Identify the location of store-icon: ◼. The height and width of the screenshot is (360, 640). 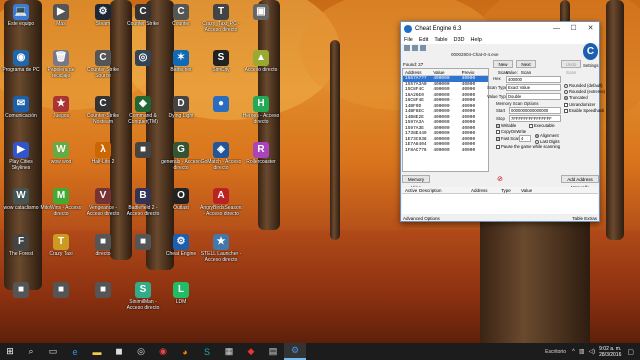
(119, 351).